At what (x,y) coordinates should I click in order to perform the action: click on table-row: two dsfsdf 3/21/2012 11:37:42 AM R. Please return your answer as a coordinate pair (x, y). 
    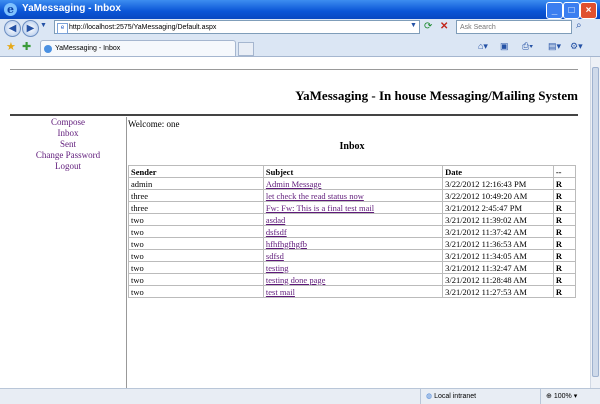
    Looking at the image, I should click on (352, 231).